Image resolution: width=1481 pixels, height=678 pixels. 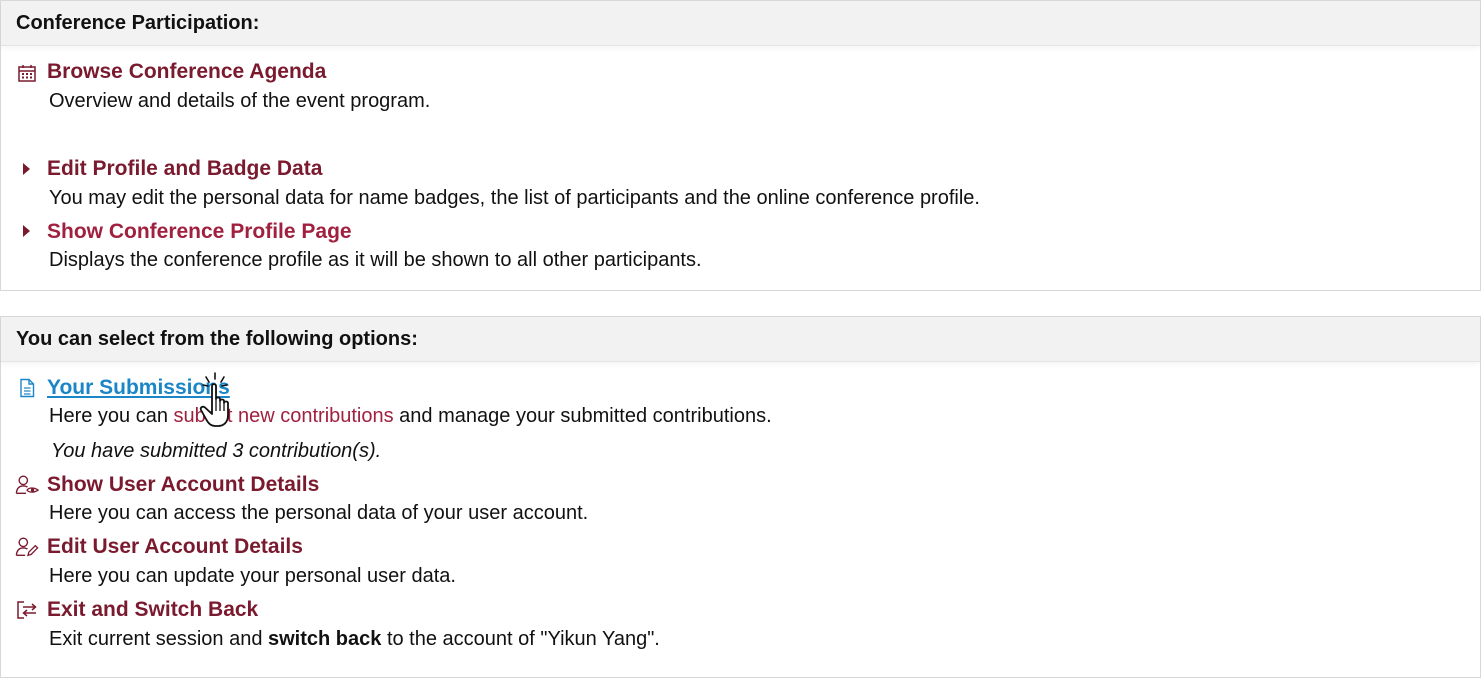 I want to click on show-profile-link: Show Conference Profile Page, so click(x=199, y=232).